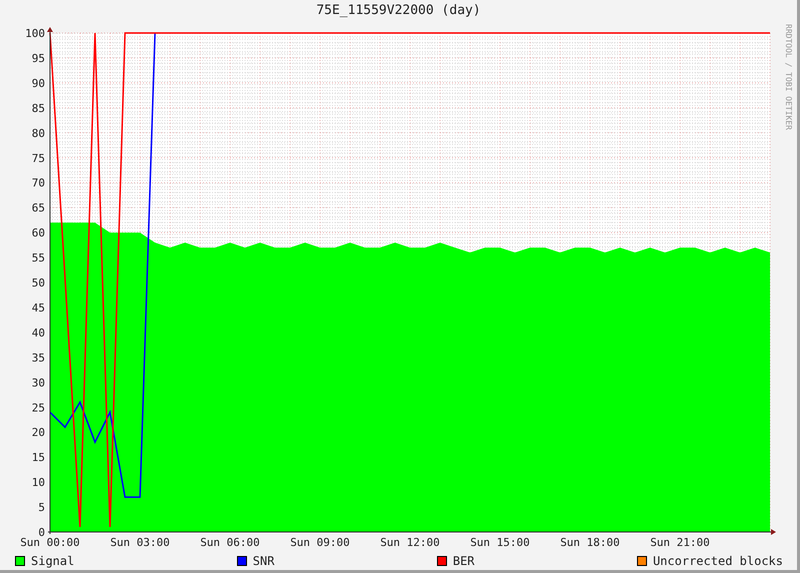 Image resolution: width=800 pixels, height=573 pixels. Describe the element at coordinates (38, 258) in the screenshot. I see `y-tick-label: 55` at that location.